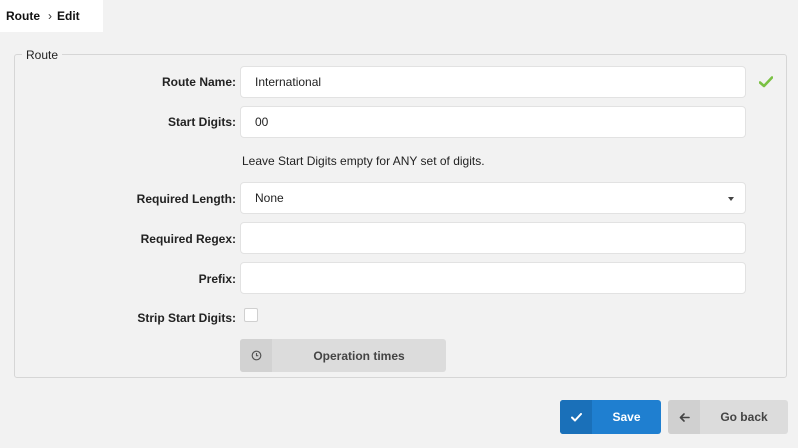 The width and height of the screenshot is (798, 448). What do you see at coordinates (262, 122) in the screenshot?
I see `start-digits-value: 00` at bounding box center [262, 122].